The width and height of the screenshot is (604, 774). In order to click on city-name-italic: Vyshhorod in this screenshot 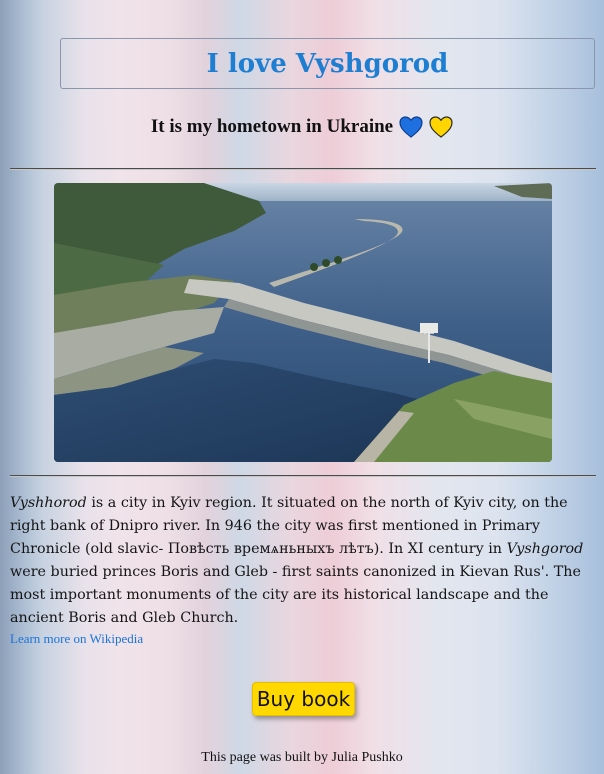, I will do `click(48, 503)`.